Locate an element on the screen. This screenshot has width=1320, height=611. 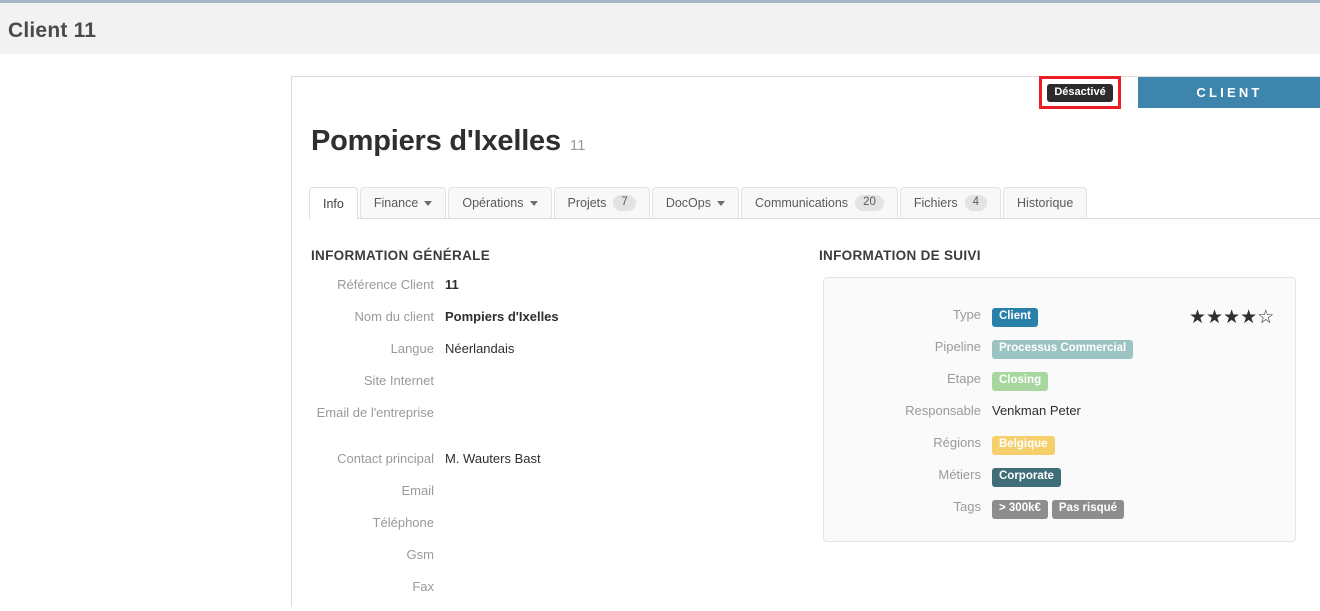
field-label: Responsable is located at coordinates (943, 410).